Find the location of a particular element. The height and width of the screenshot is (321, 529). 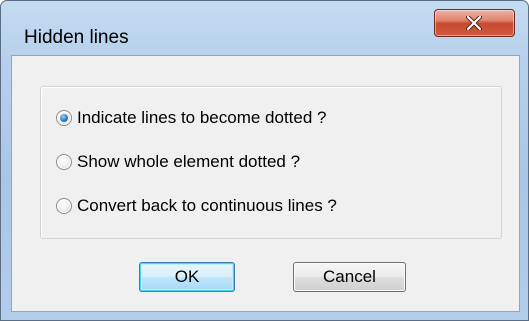

radio-button-selected is located at coordinates (64, 118).